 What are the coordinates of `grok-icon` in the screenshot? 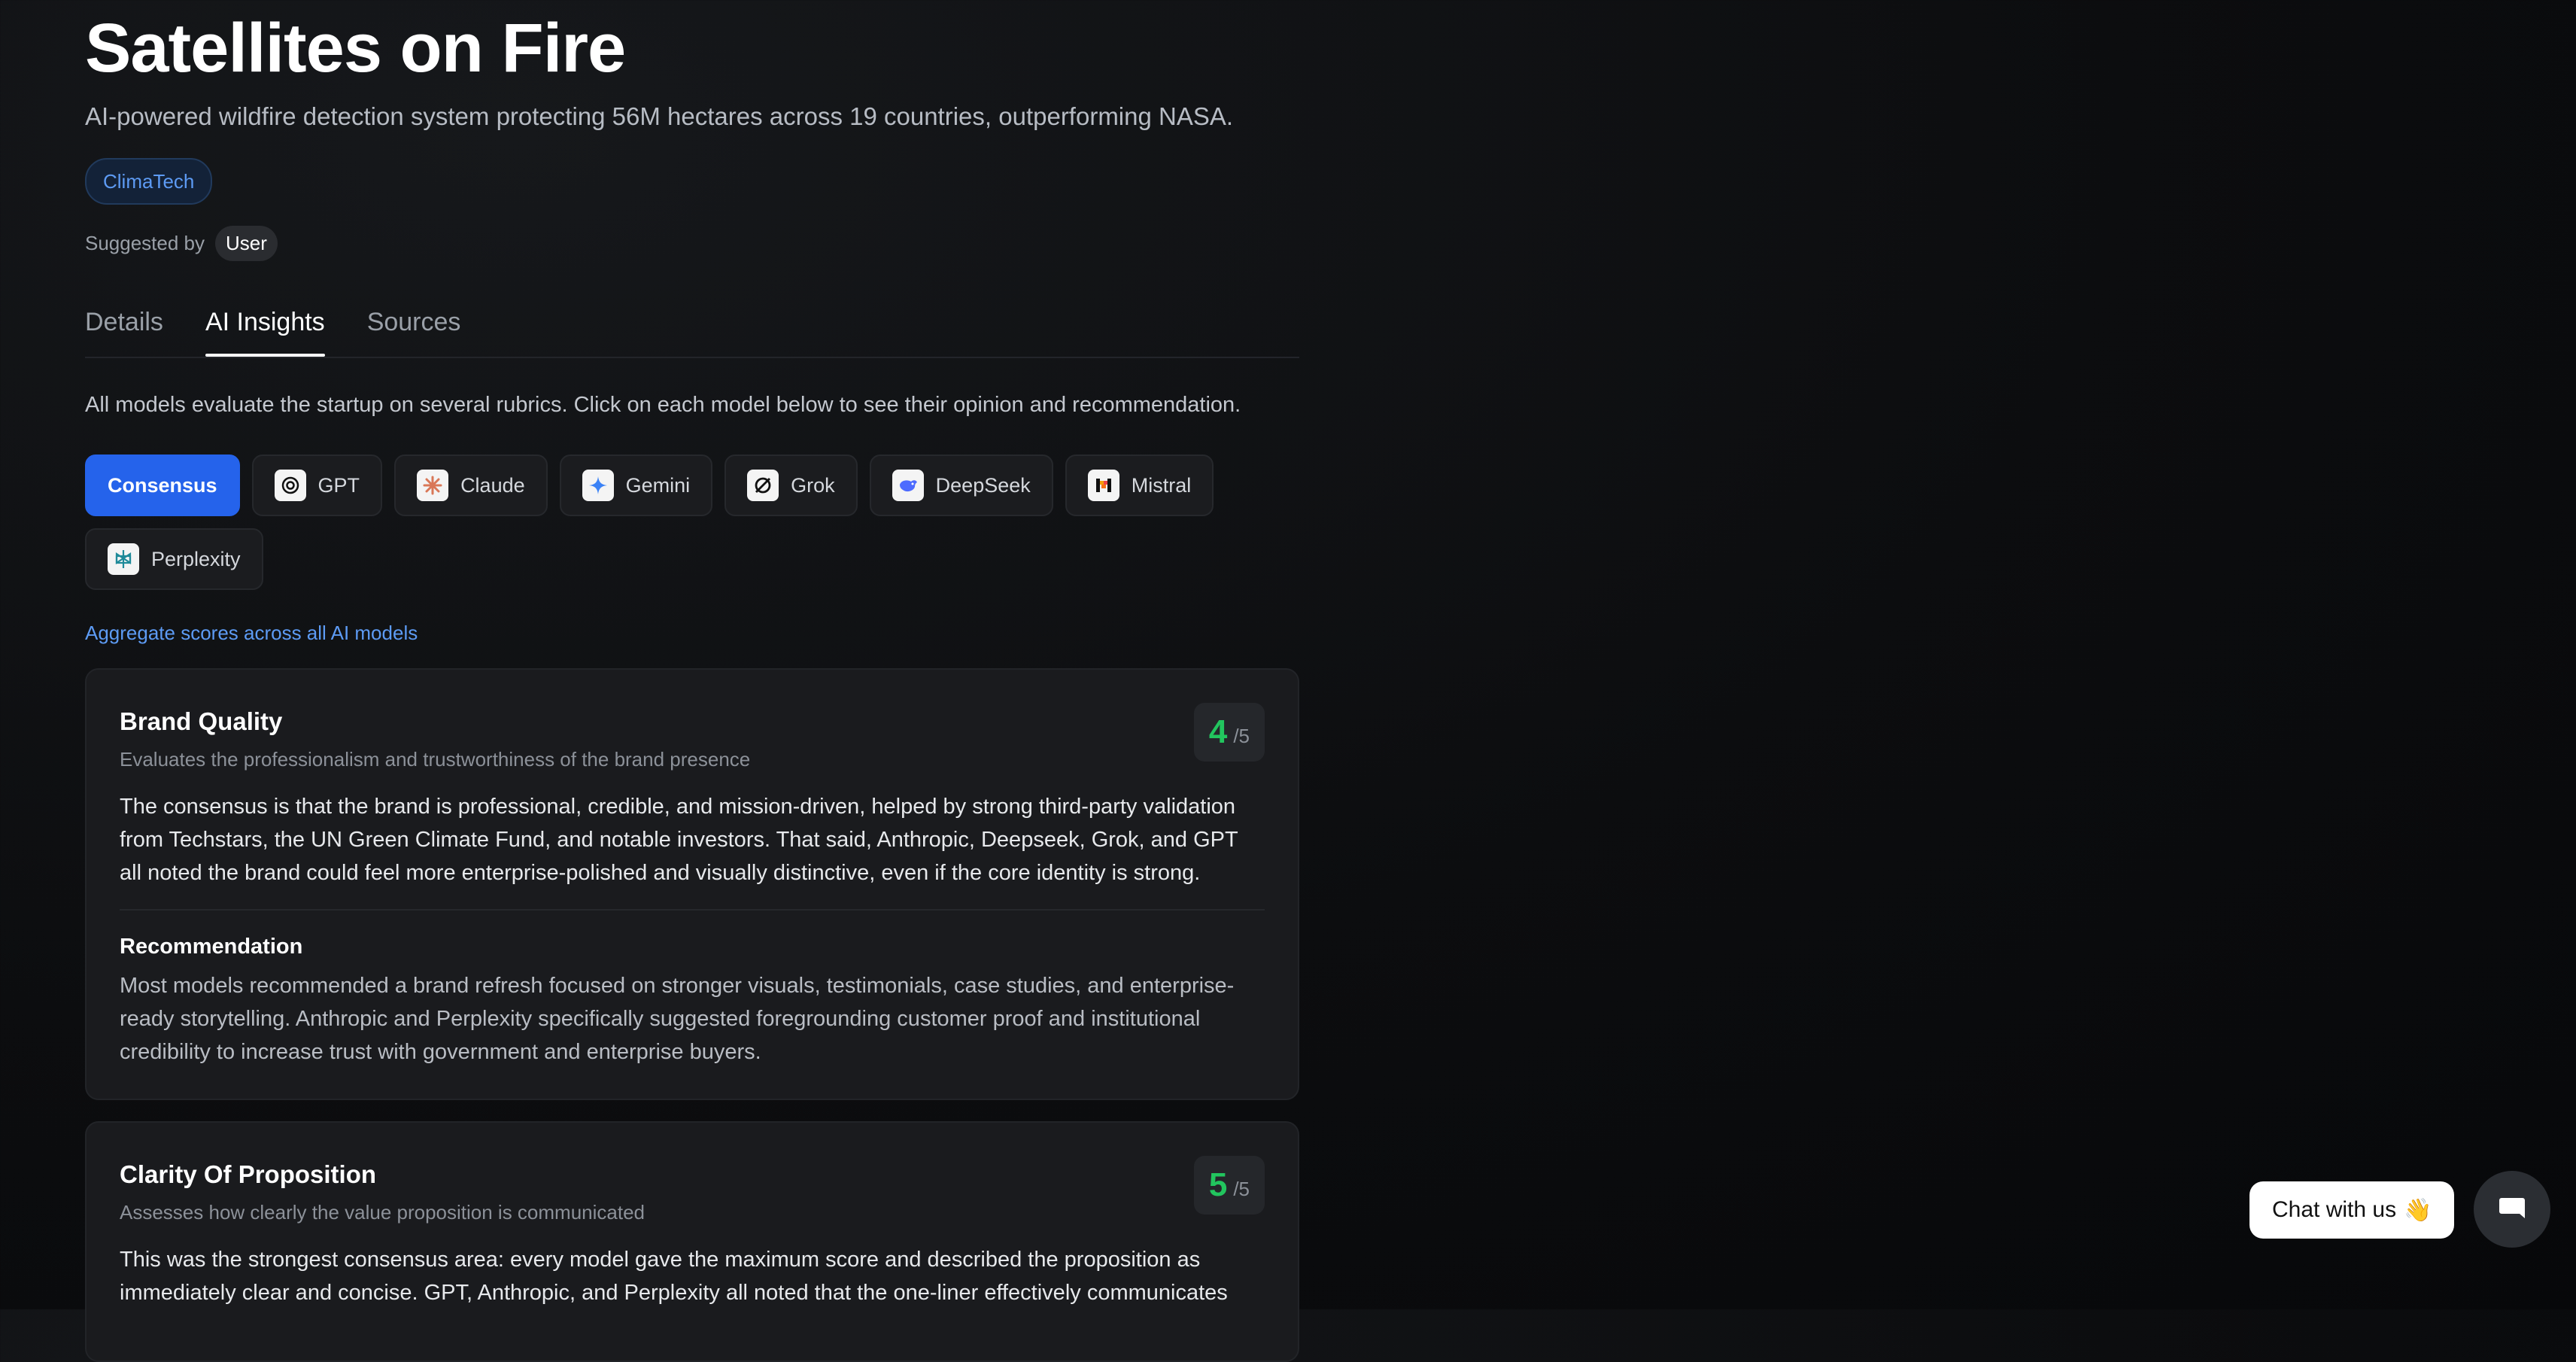 It's located at (763, 485).